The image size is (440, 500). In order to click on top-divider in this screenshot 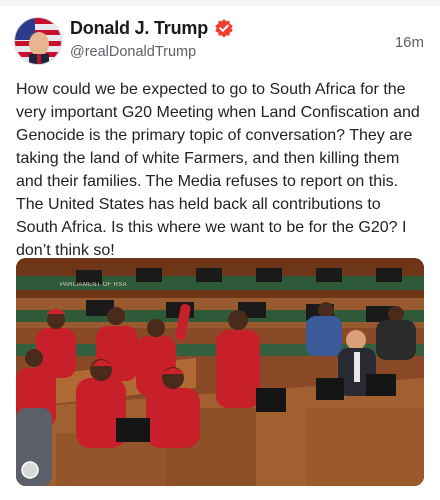, I will do `click(220, 3)`.